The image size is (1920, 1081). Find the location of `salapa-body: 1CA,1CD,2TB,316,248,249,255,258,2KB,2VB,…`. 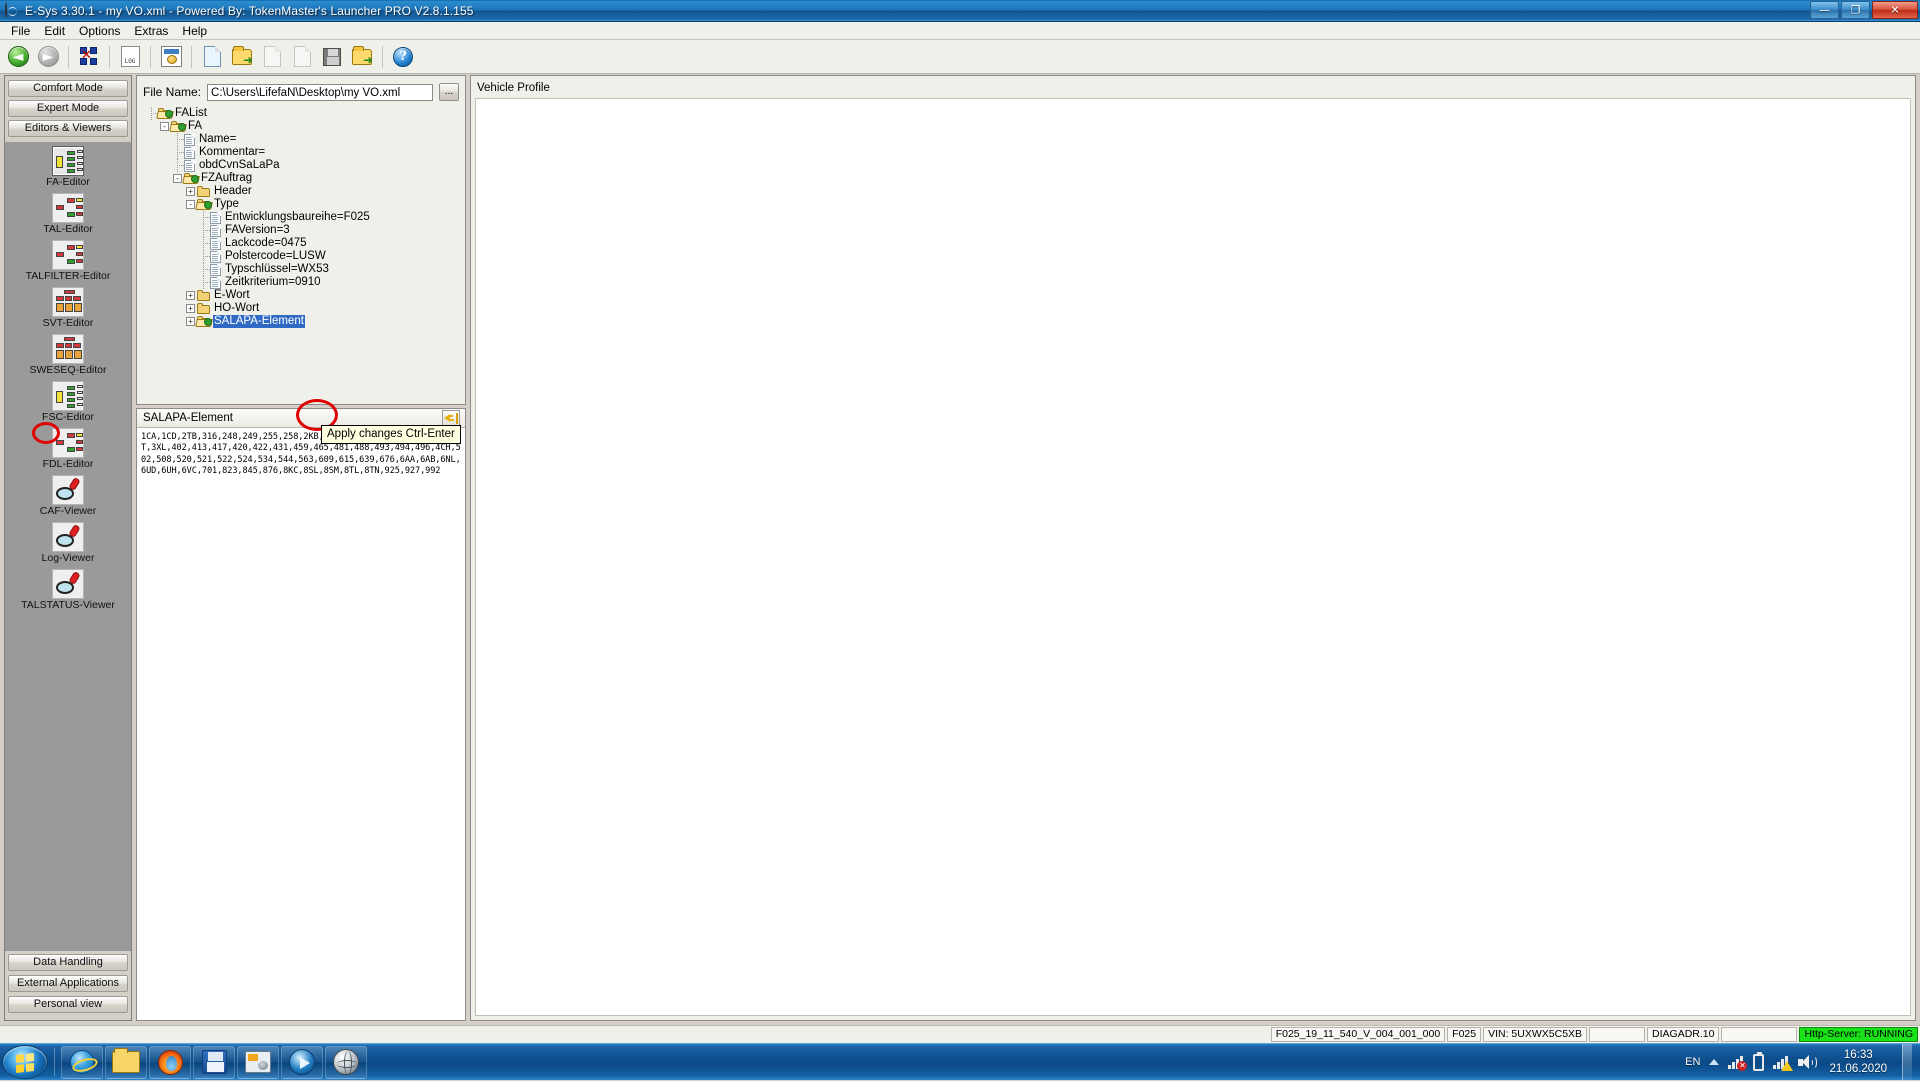

salapa-body: 1CA,1CD,2TB,316,248,249,255,258,2KB,2VB,… is located at coordinates (301, 724).